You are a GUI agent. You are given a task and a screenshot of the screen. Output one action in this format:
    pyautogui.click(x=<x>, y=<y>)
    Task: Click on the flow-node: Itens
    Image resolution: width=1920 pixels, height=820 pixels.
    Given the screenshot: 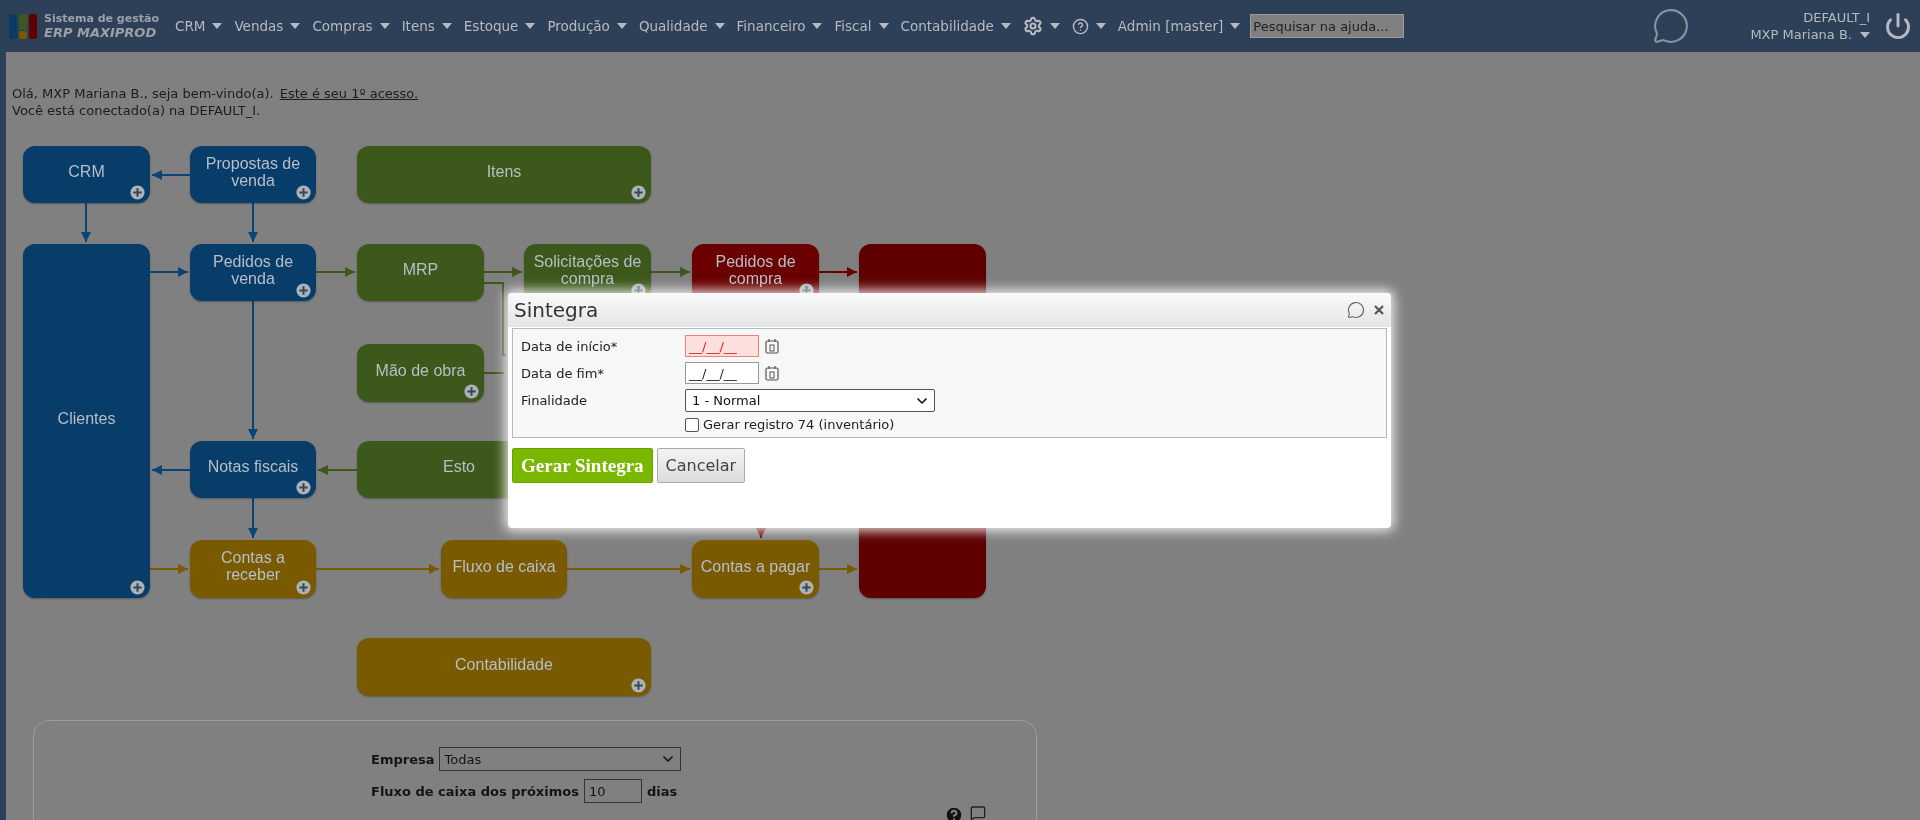 What is the action you would take?
    pyautogui.click(x=504, y=174)
    